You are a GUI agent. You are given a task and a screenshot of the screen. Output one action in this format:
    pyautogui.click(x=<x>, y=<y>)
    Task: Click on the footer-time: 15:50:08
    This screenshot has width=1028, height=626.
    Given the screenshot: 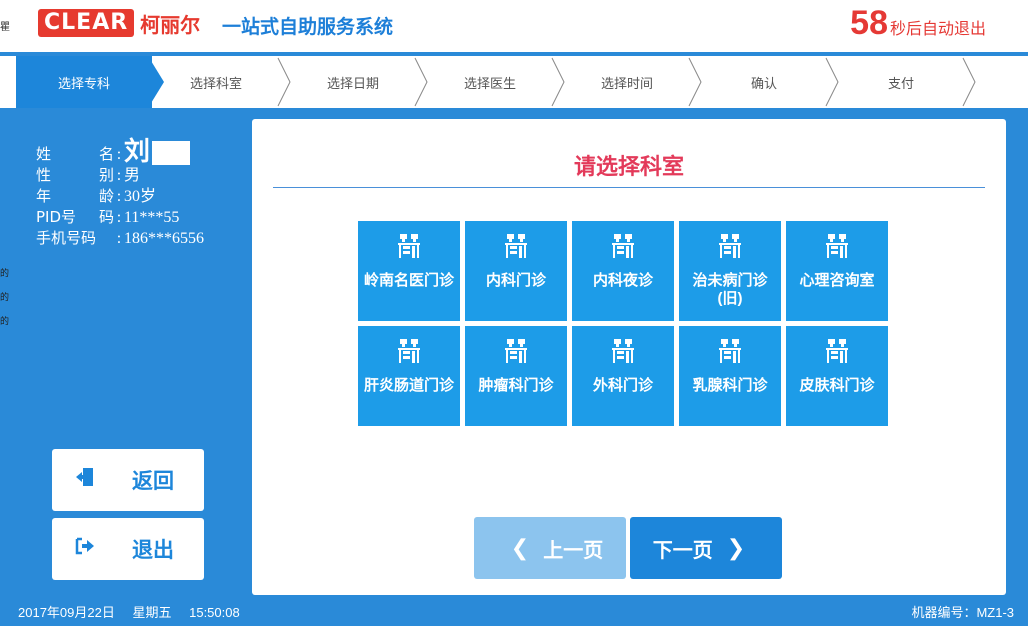 What is the action you would take?
    pyautogui.click(x=214, y=612)
    